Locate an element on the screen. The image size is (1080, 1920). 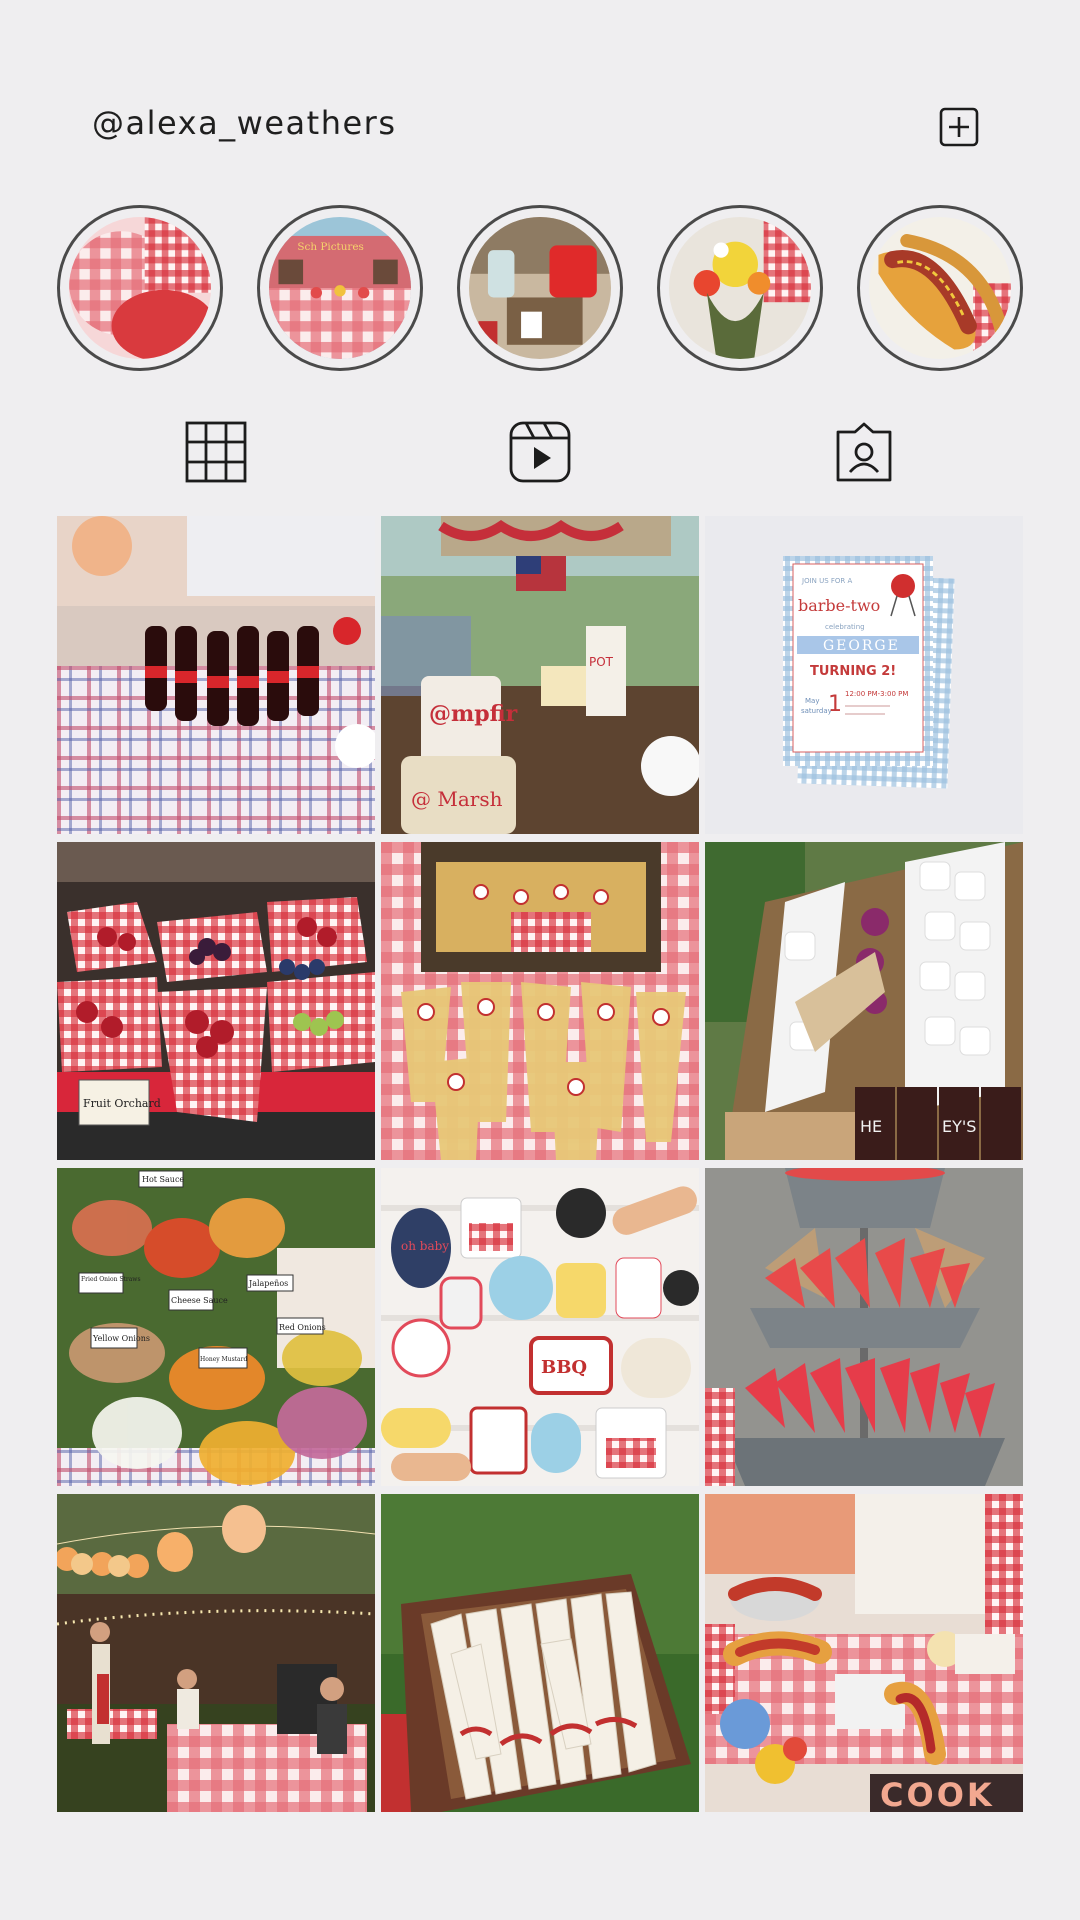
svg-text: COOK is located at coordinates (937, 1794).